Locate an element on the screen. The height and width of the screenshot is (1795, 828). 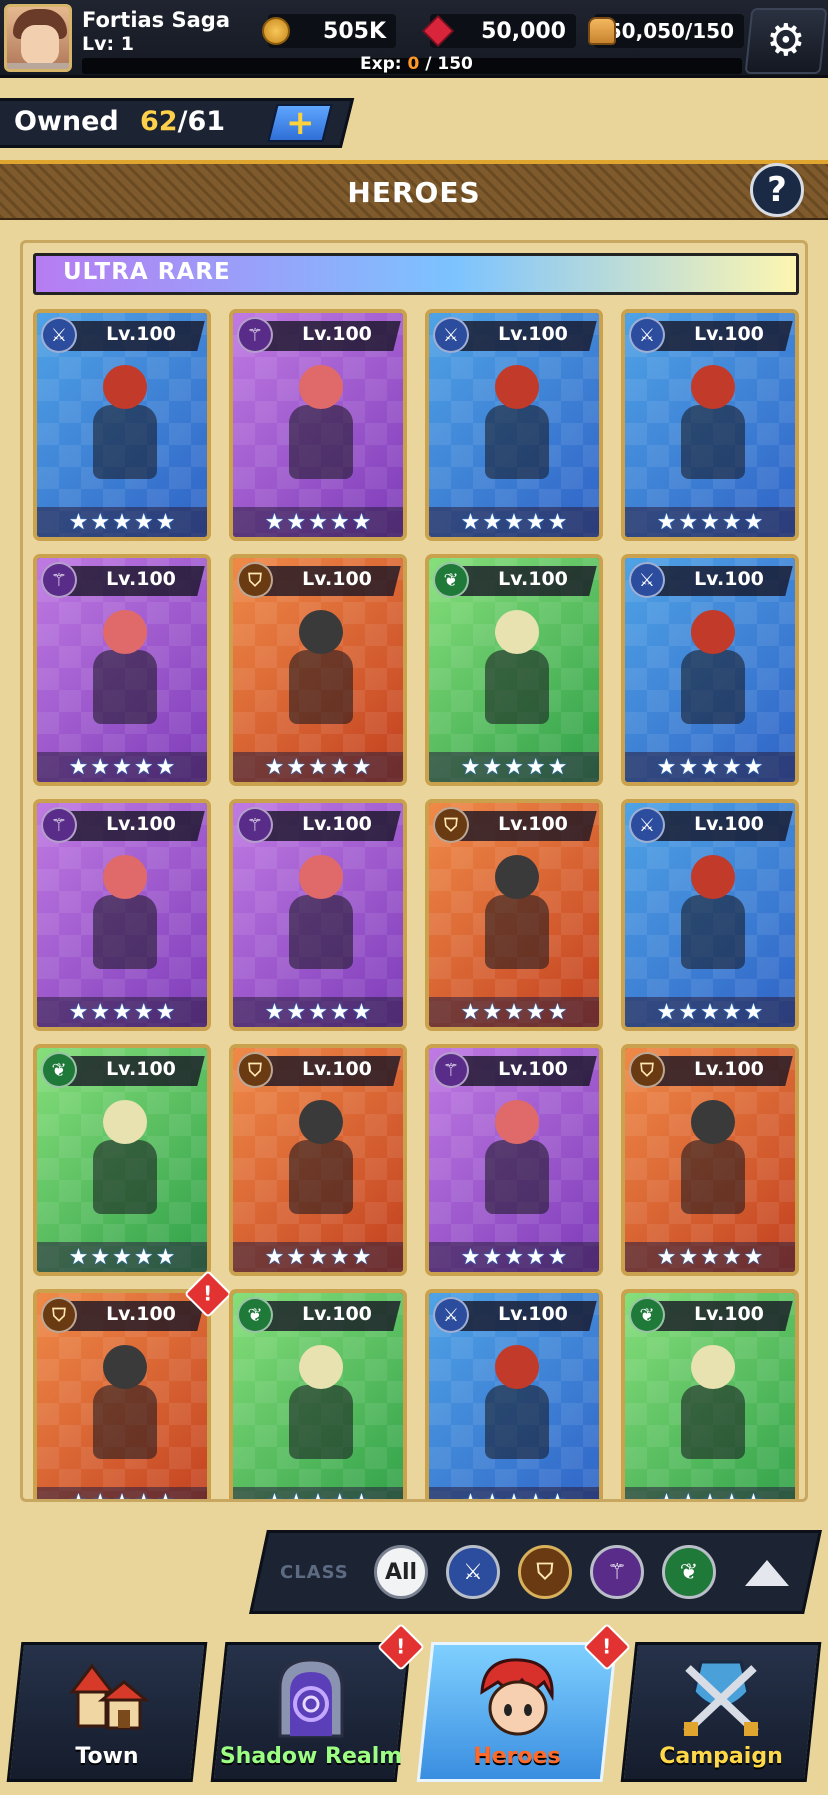
exp-current: 0 is located at coordinates (413, 64).